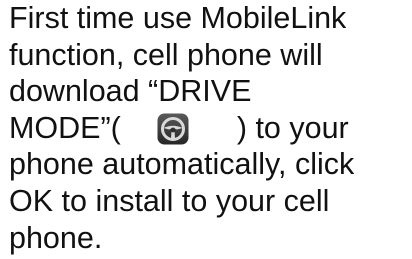 The width and height of the screenshot is (412, 259). What do you see at coordinates (166, 54) in the screenshot?
I see `instruction-line-2: function, cell phone will` at bounding box center [166, 54].